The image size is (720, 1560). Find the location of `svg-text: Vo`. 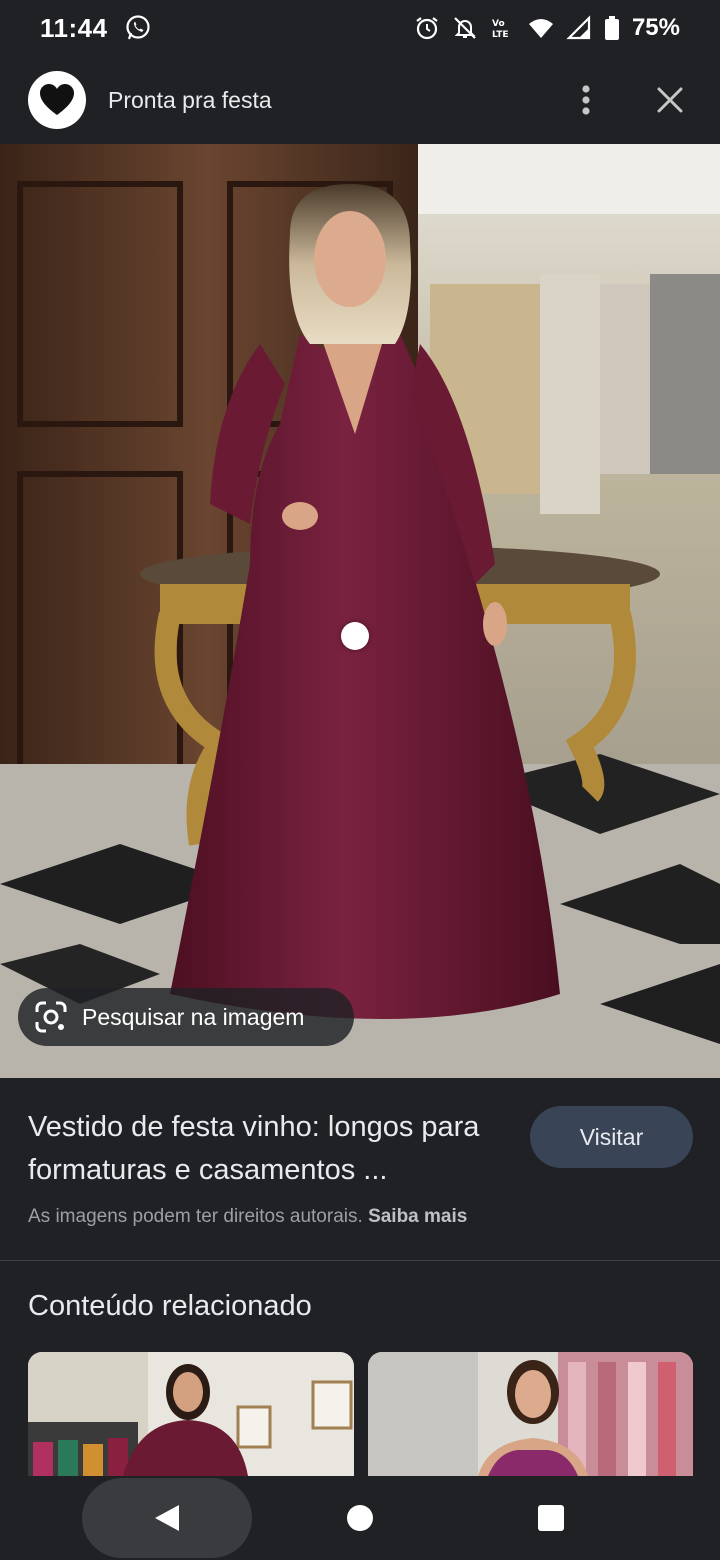

svg-text: Vo is located at coordinates (498, 24).